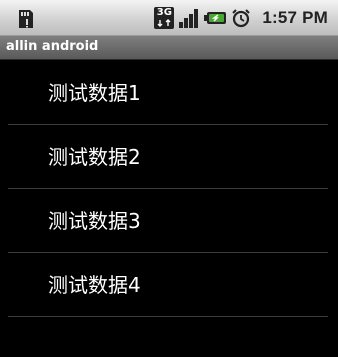 The height and width of the screenshot is (357, 338). What do you see at coordinates (26, 18) in the screenshot?
I see `sd-card-icon` at bounding box center [26, 18].